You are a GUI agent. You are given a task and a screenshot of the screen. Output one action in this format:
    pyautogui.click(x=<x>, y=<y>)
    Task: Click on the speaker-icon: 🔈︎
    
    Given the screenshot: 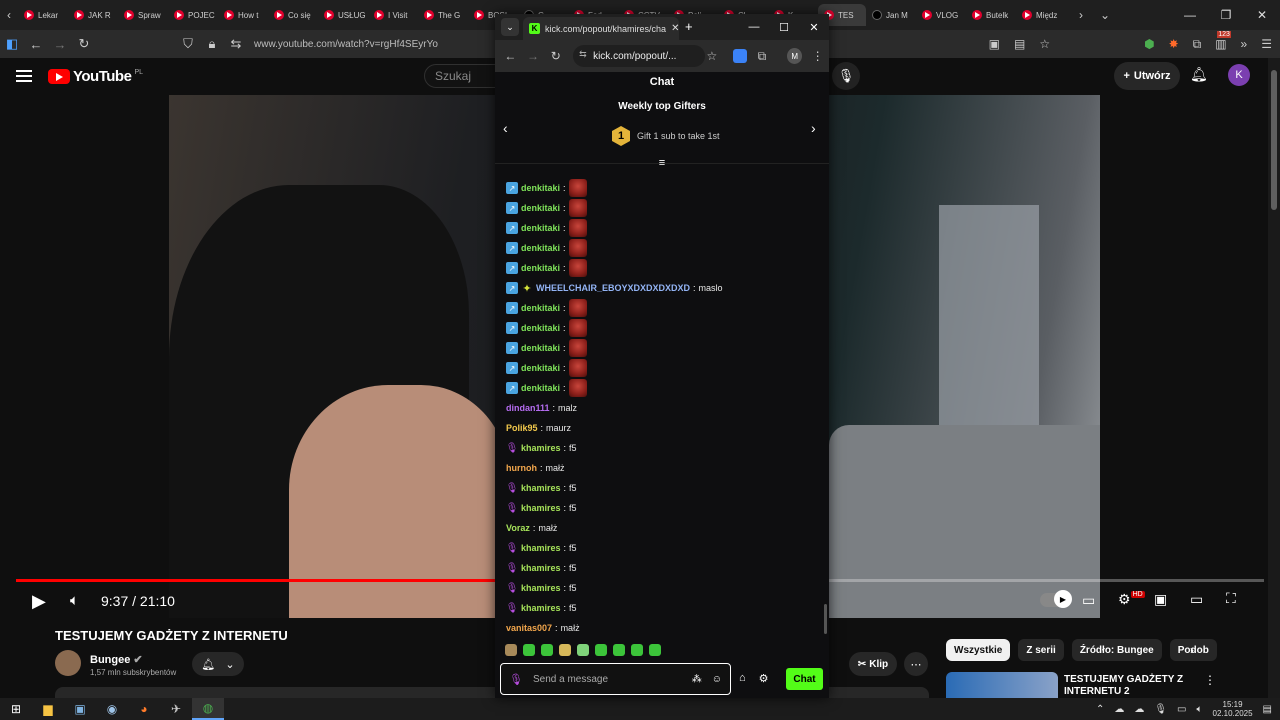 What is the action you would take?
    pyautogui.click(x=1200, y=709)
    